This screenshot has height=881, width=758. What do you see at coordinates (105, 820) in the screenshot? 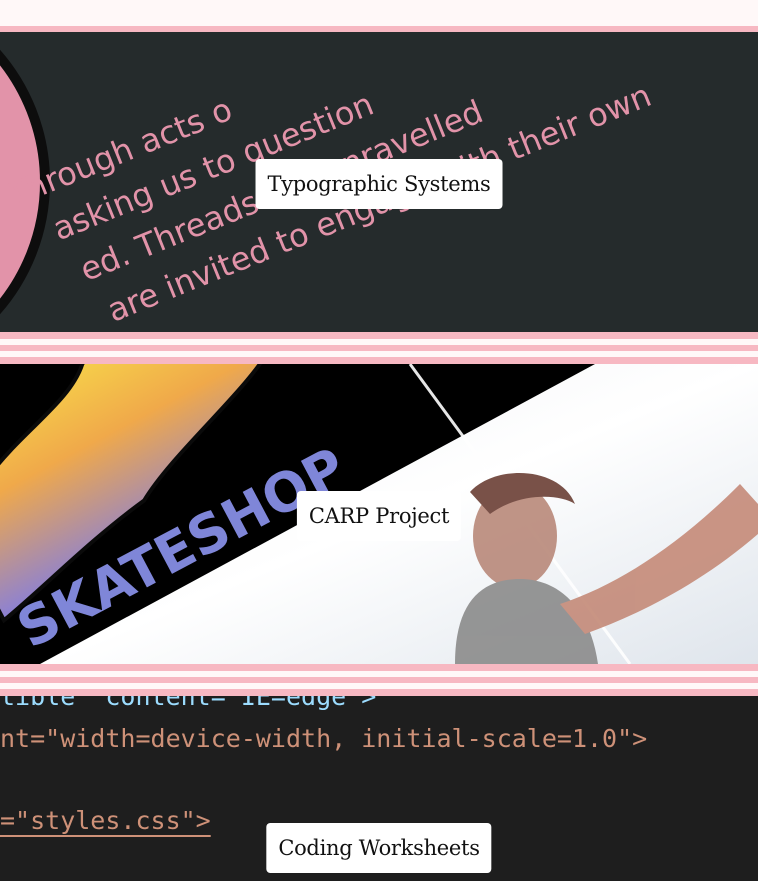
I see `code-line: ="styles.css">` at bounding box center [105, 820].